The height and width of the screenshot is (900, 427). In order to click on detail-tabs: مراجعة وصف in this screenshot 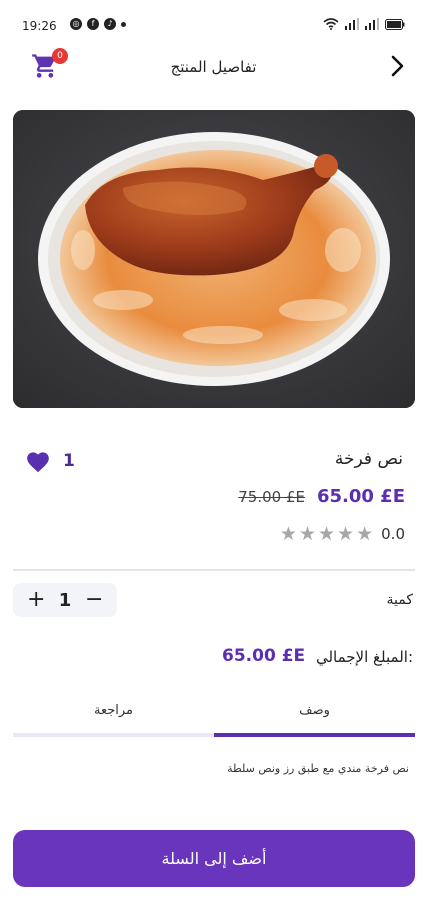, I will do `click(214, 719)`.